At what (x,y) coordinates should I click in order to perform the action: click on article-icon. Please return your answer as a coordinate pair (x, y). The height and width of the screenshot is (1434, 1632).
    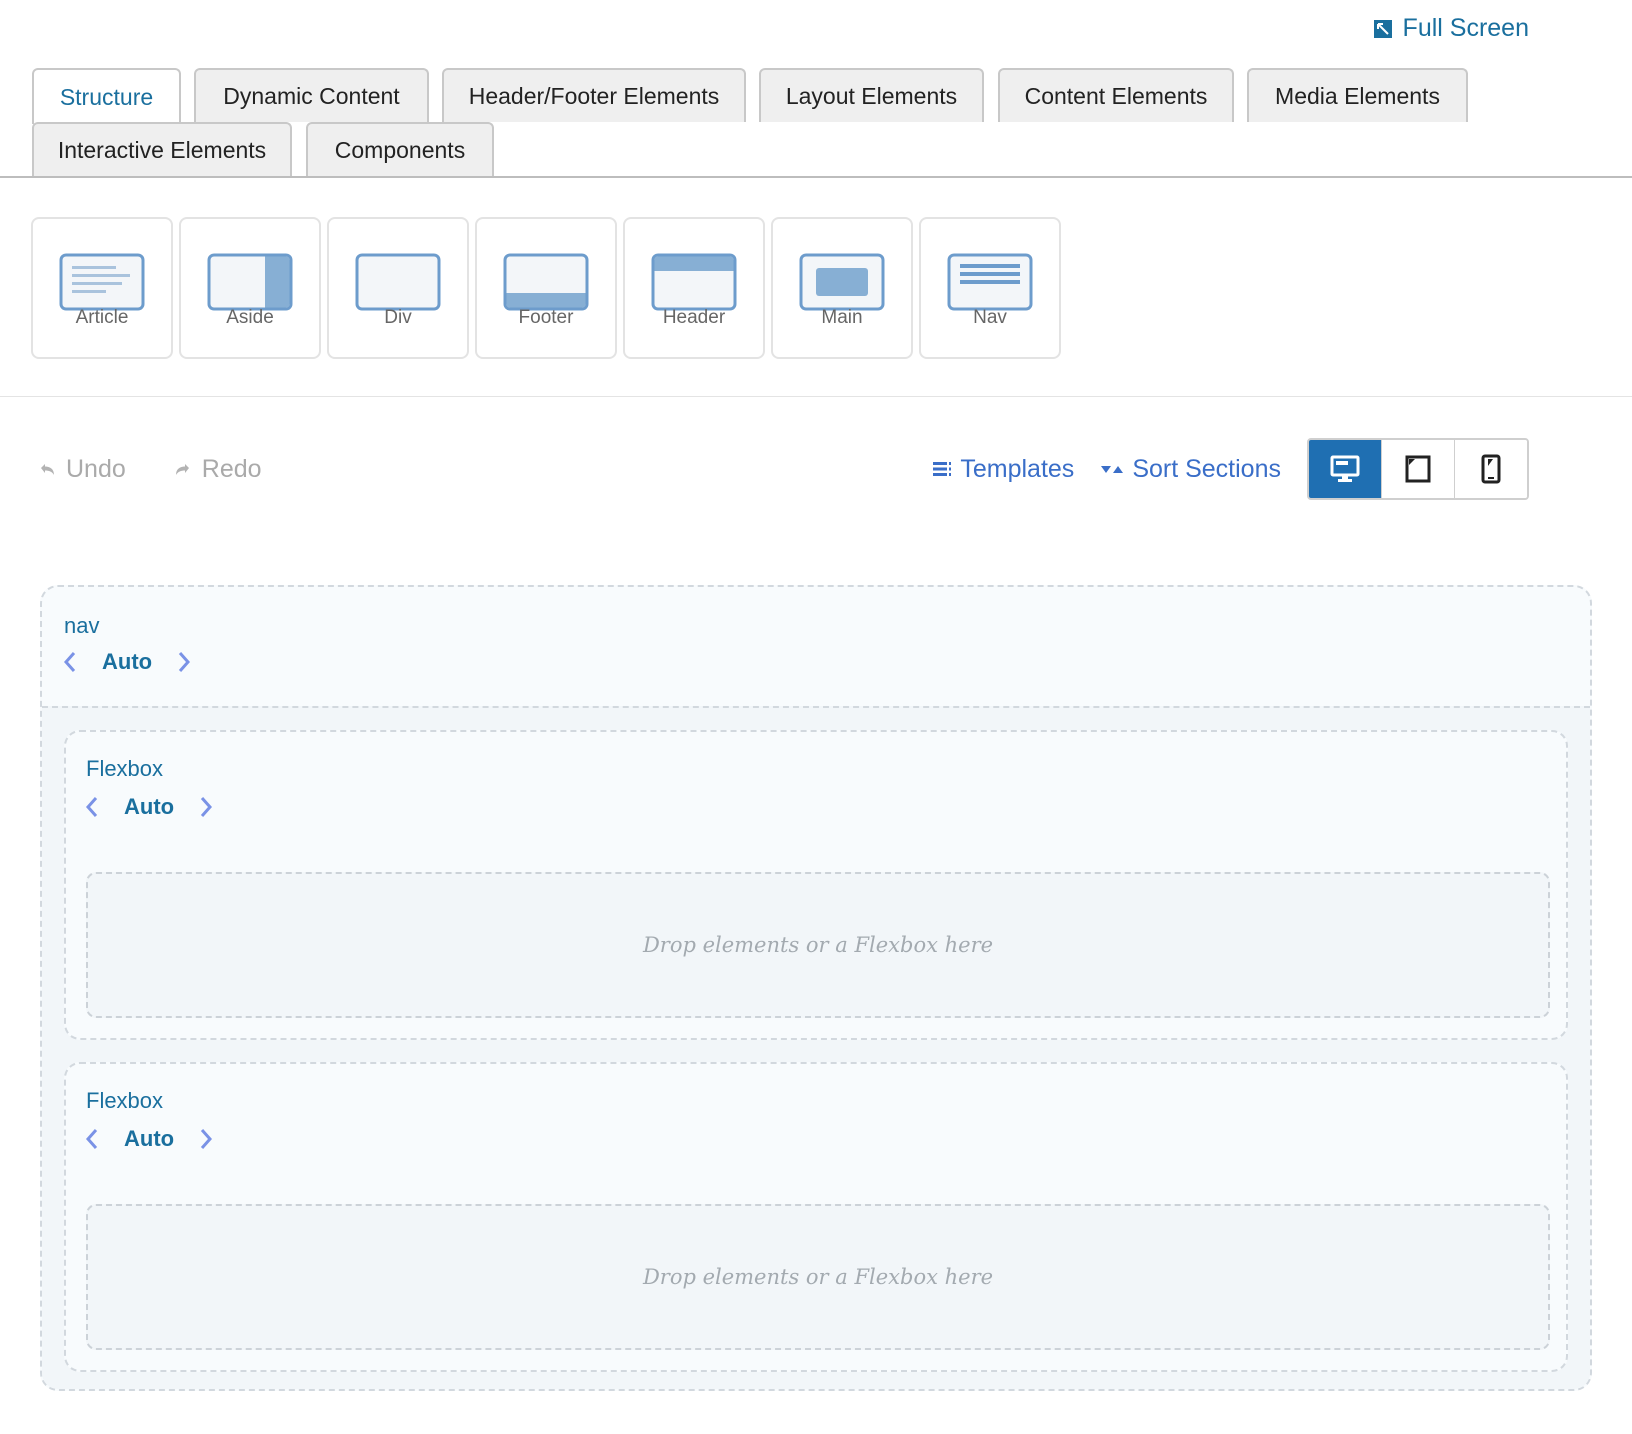
    Looking at the image, I should click on (102, 282).